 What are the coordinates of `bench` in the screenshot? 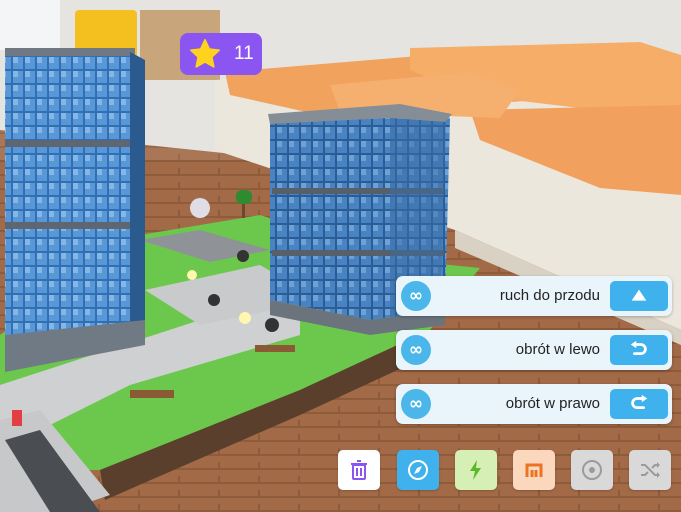 It's located at (152, 394).